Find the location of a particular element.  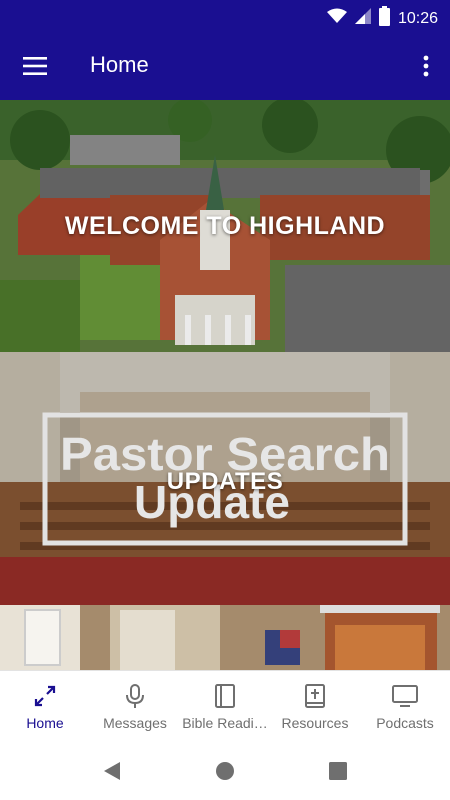

menu-button is located at coordinates (35, 66).